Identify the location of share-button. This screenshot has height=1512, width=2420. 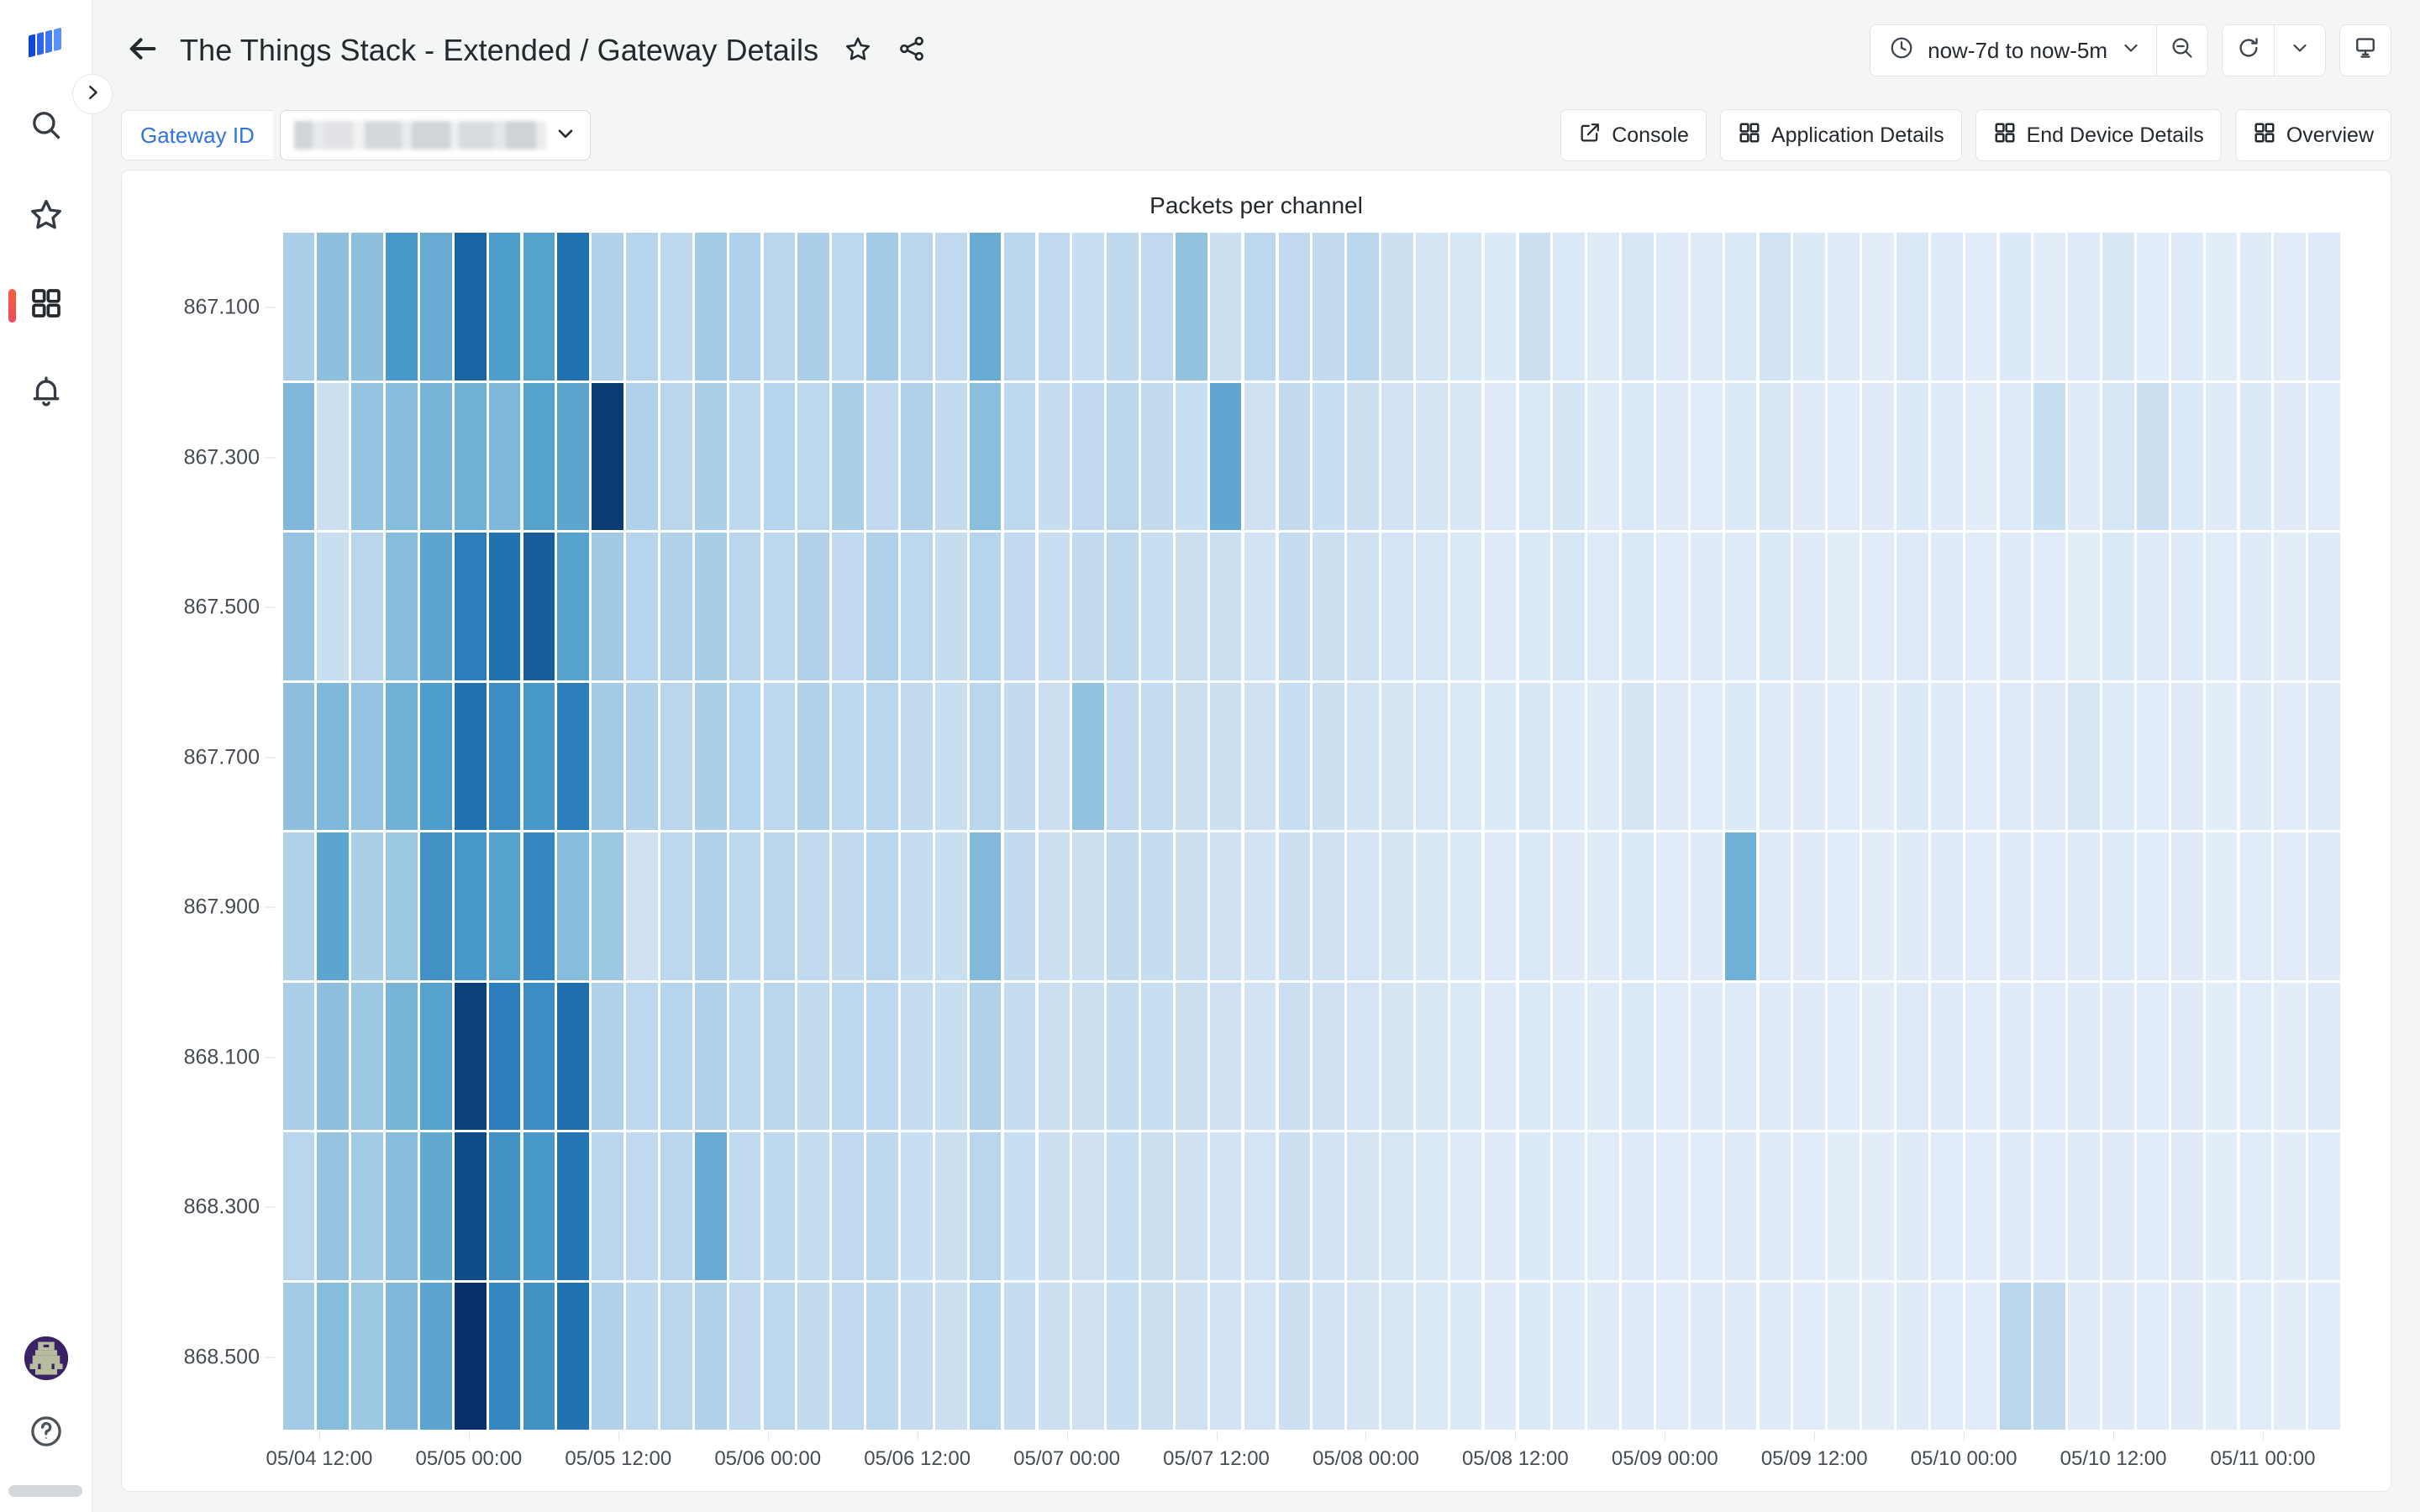
(911, 50).